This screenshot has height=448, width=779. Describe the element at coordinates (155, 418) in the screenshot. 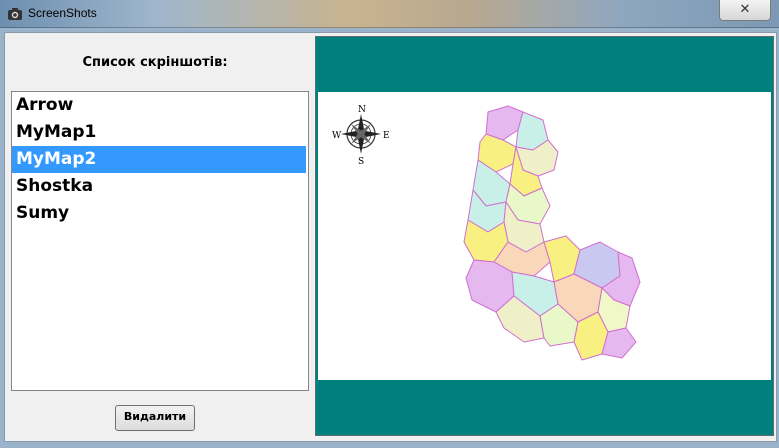

I see `delete-button: Видалити` at that location.